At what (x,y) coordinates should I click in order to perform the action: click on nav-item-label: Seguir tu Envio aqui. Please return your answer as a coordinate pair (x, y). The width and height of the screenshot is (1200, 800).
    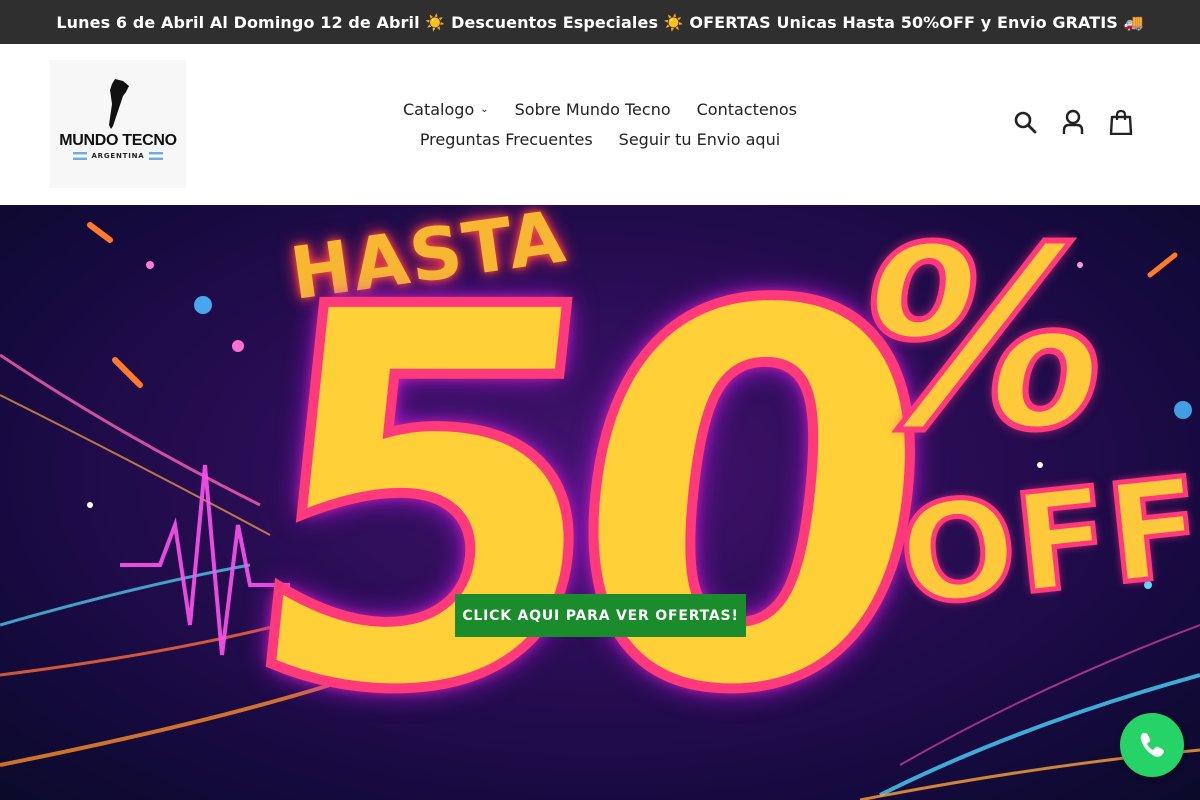
    Looking at the image, I should click on (699, 139).